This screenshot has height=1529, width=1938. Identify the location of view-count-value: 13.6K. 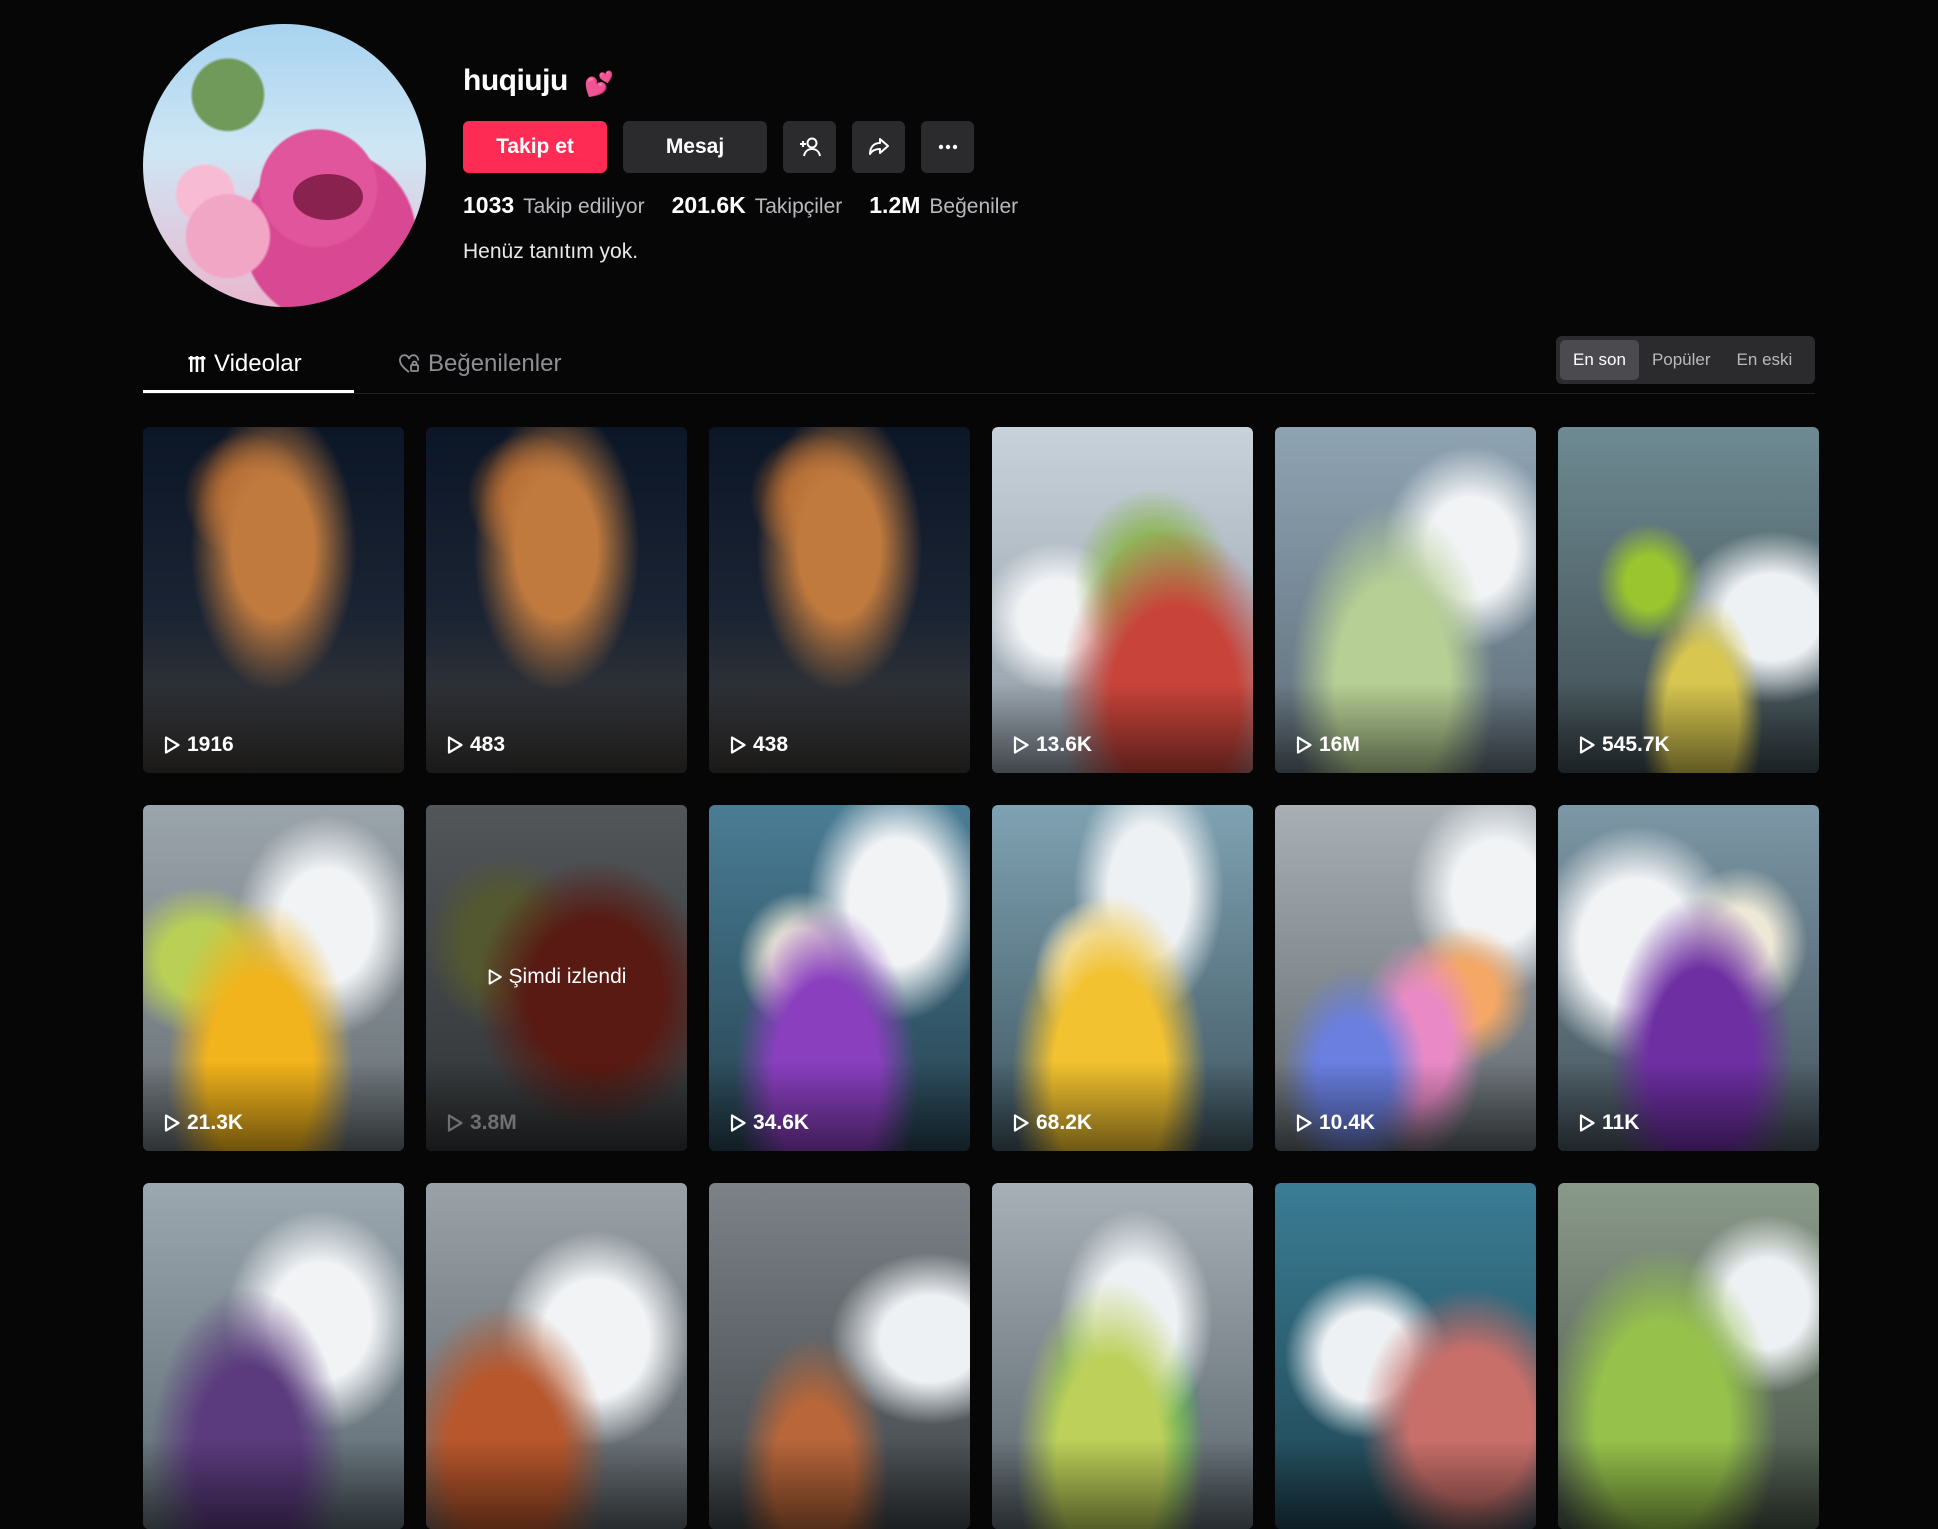
(1064, 744).